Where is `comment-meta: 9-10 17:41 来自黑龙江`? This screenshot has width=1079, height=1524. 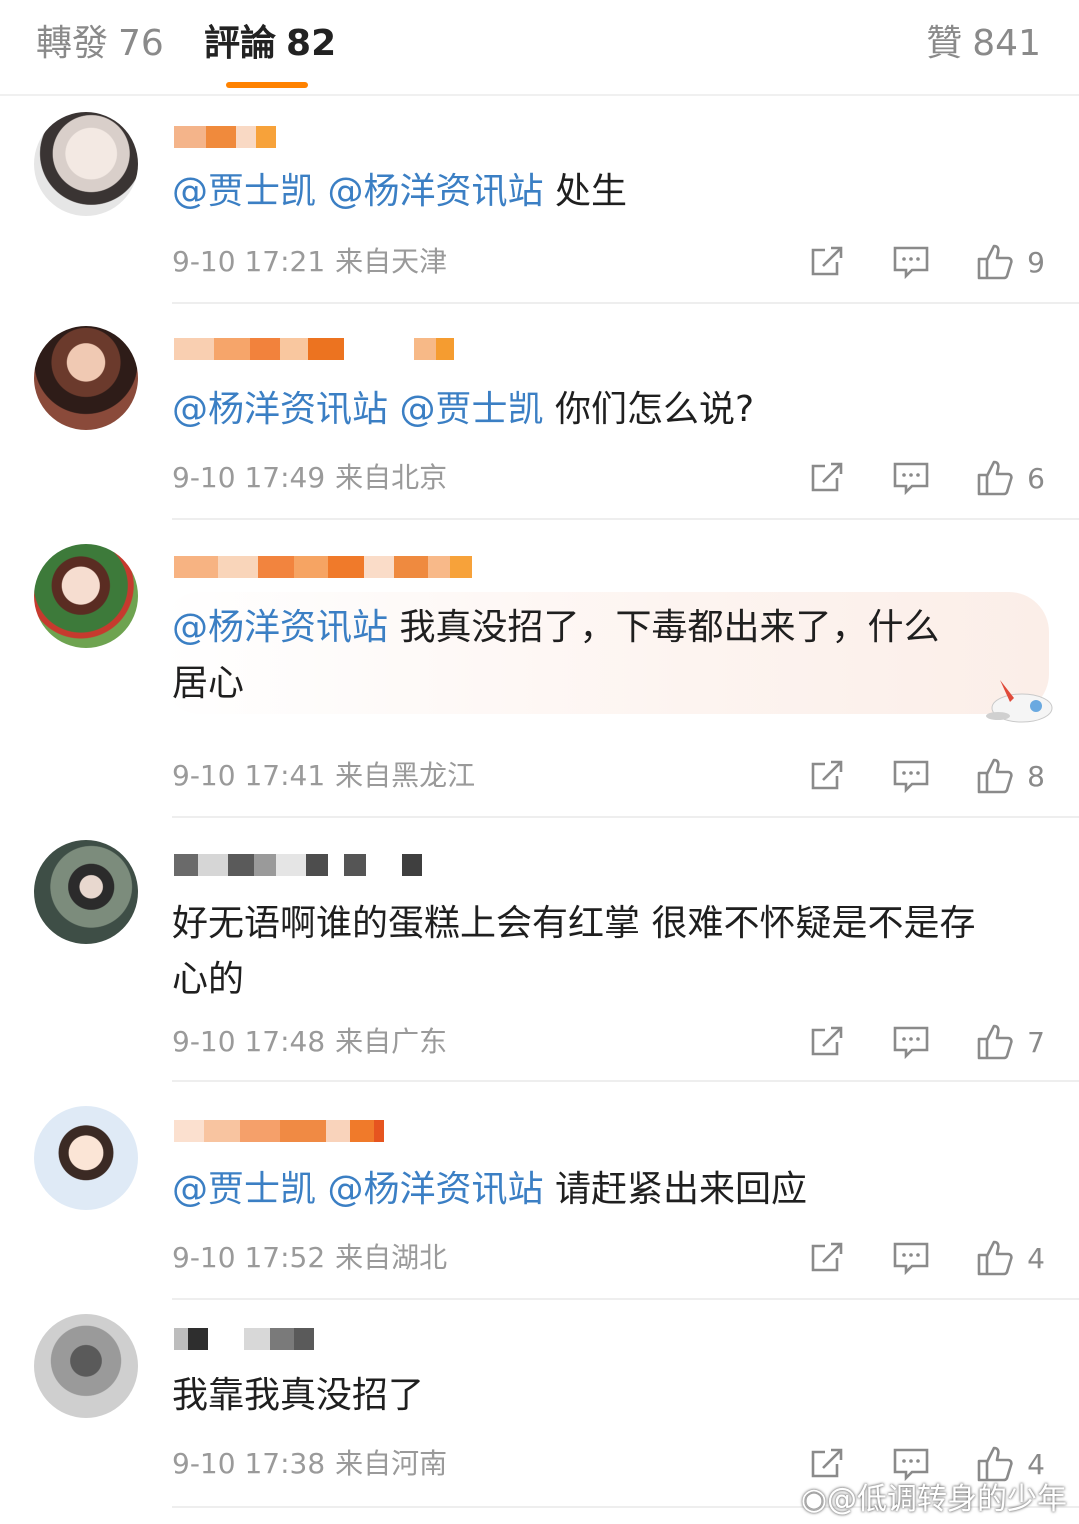 comment-meta: 9-10 17:41 来自黑龙江 is located at coordinates (323, 776).